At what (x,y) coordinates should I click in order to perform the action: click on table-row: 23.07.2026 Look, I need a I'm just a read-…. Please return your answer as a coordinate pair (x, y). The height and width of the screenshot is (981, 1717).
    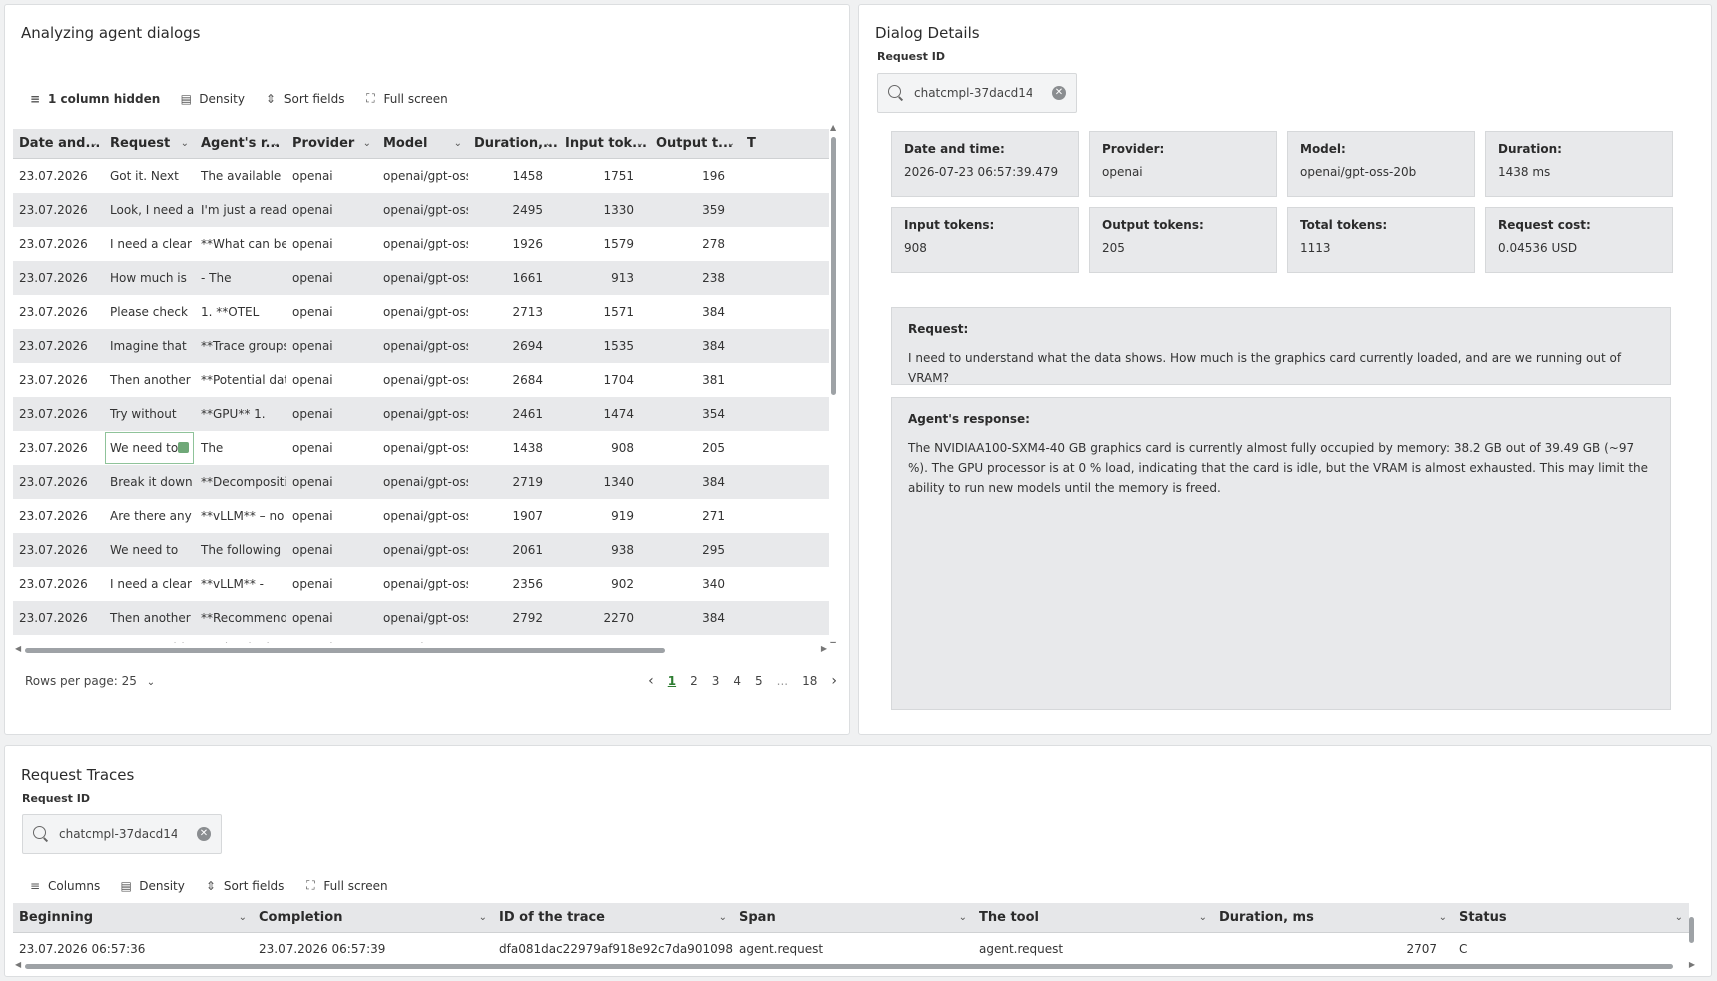
    Looking at the image, I should click on (421, 210).